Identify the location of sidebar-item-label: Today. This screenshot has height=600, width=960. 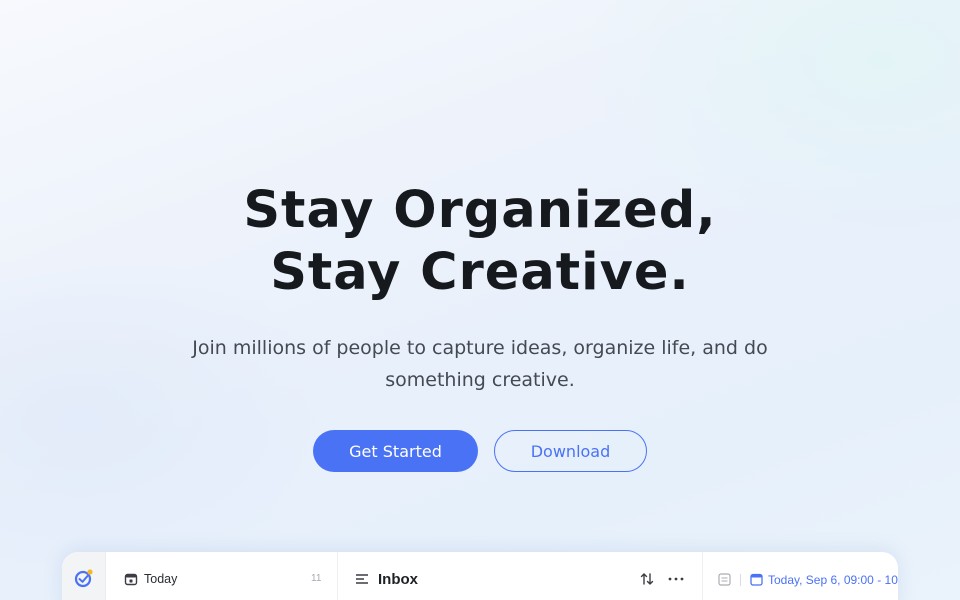
(161, 579).